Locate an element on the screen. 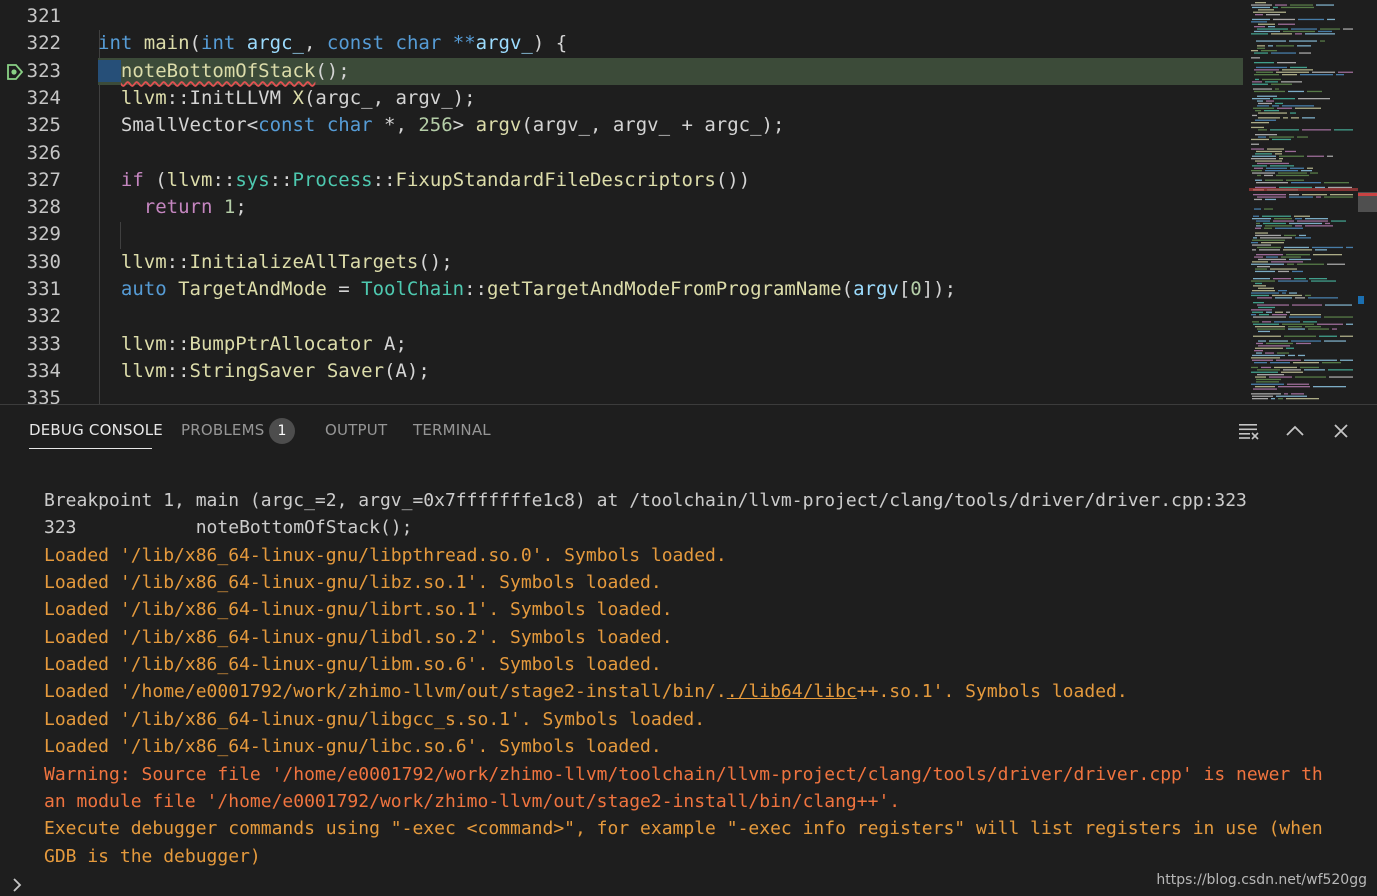 The height and width of the screenshot is (896, 1377). code-token: Saver is located at coordinates (355, 370).